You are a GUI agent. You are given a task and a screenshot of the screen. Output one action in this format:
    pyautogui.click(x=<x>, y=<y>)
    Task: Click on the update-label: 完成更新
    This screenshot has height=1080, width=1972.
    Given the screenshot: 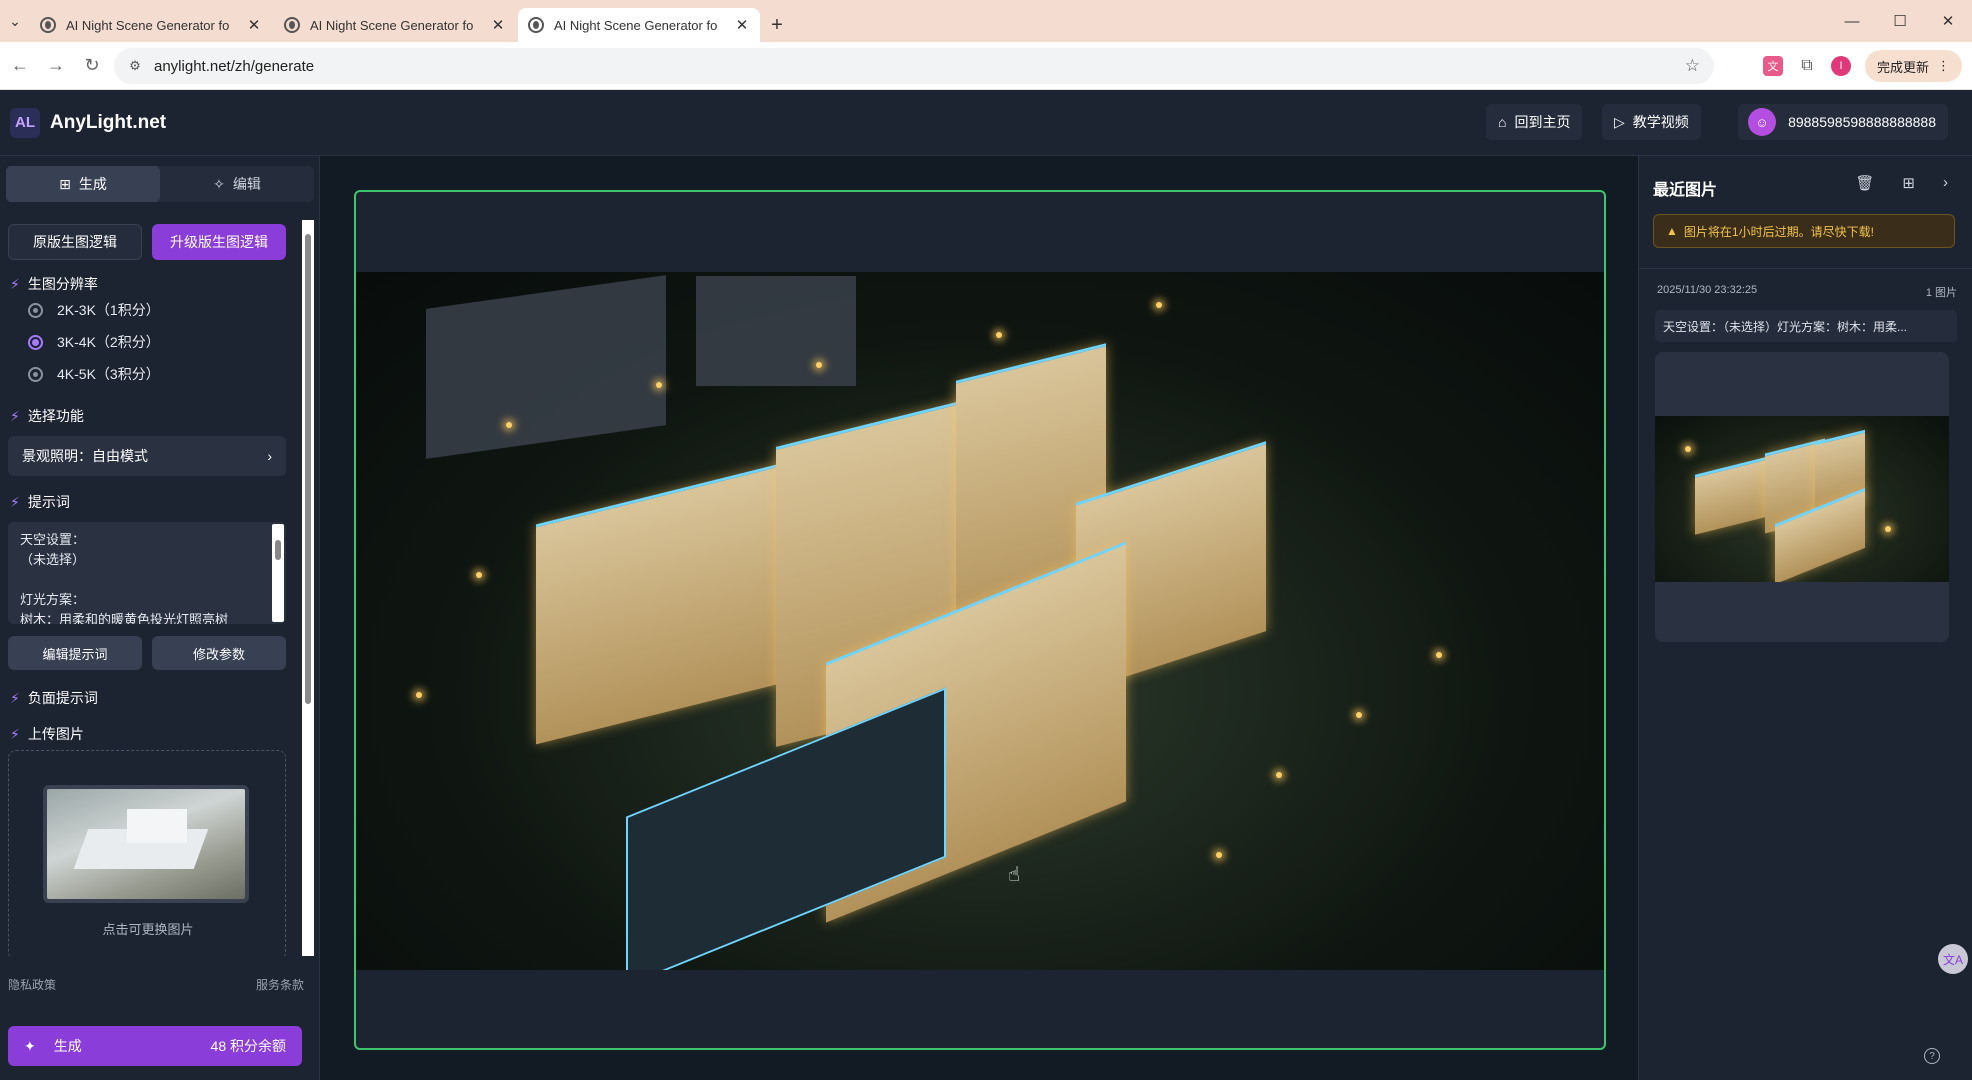 What is the action you would take?
    pyautogui.click(x=1902, y=67)
    